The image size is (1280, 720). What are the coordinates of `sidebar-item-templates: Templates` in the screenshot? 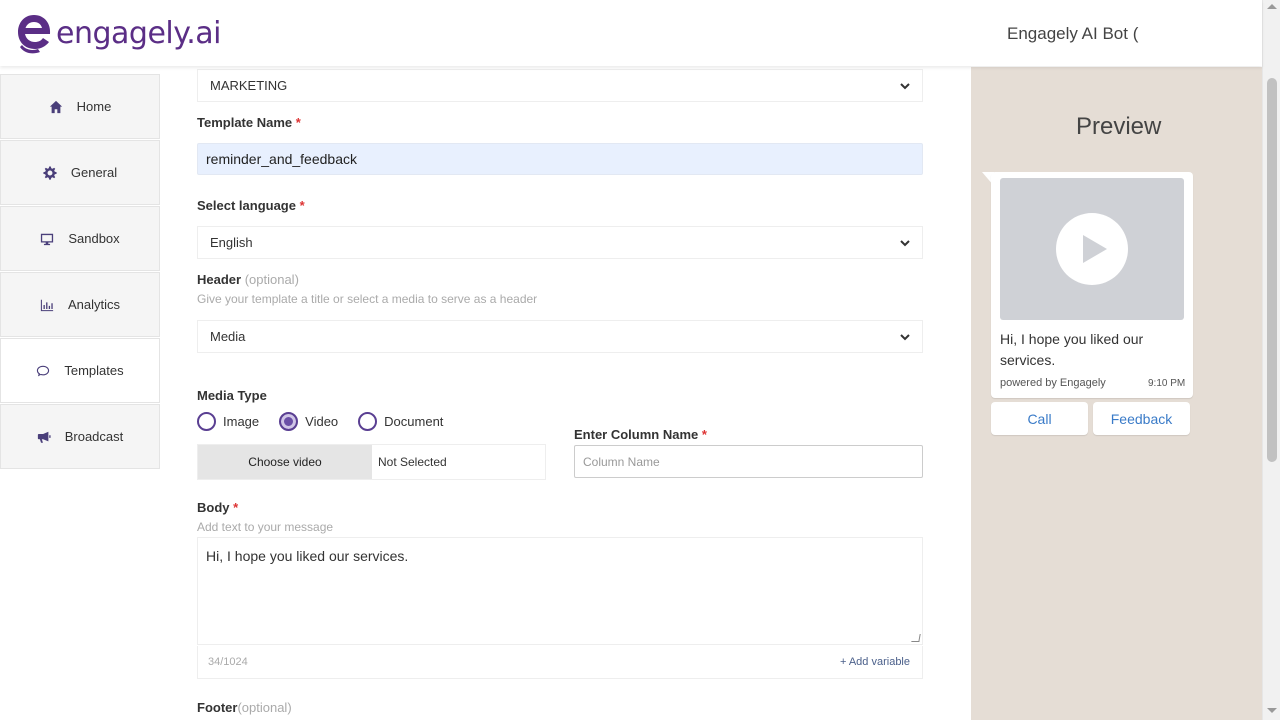 It's located at (80, 370).